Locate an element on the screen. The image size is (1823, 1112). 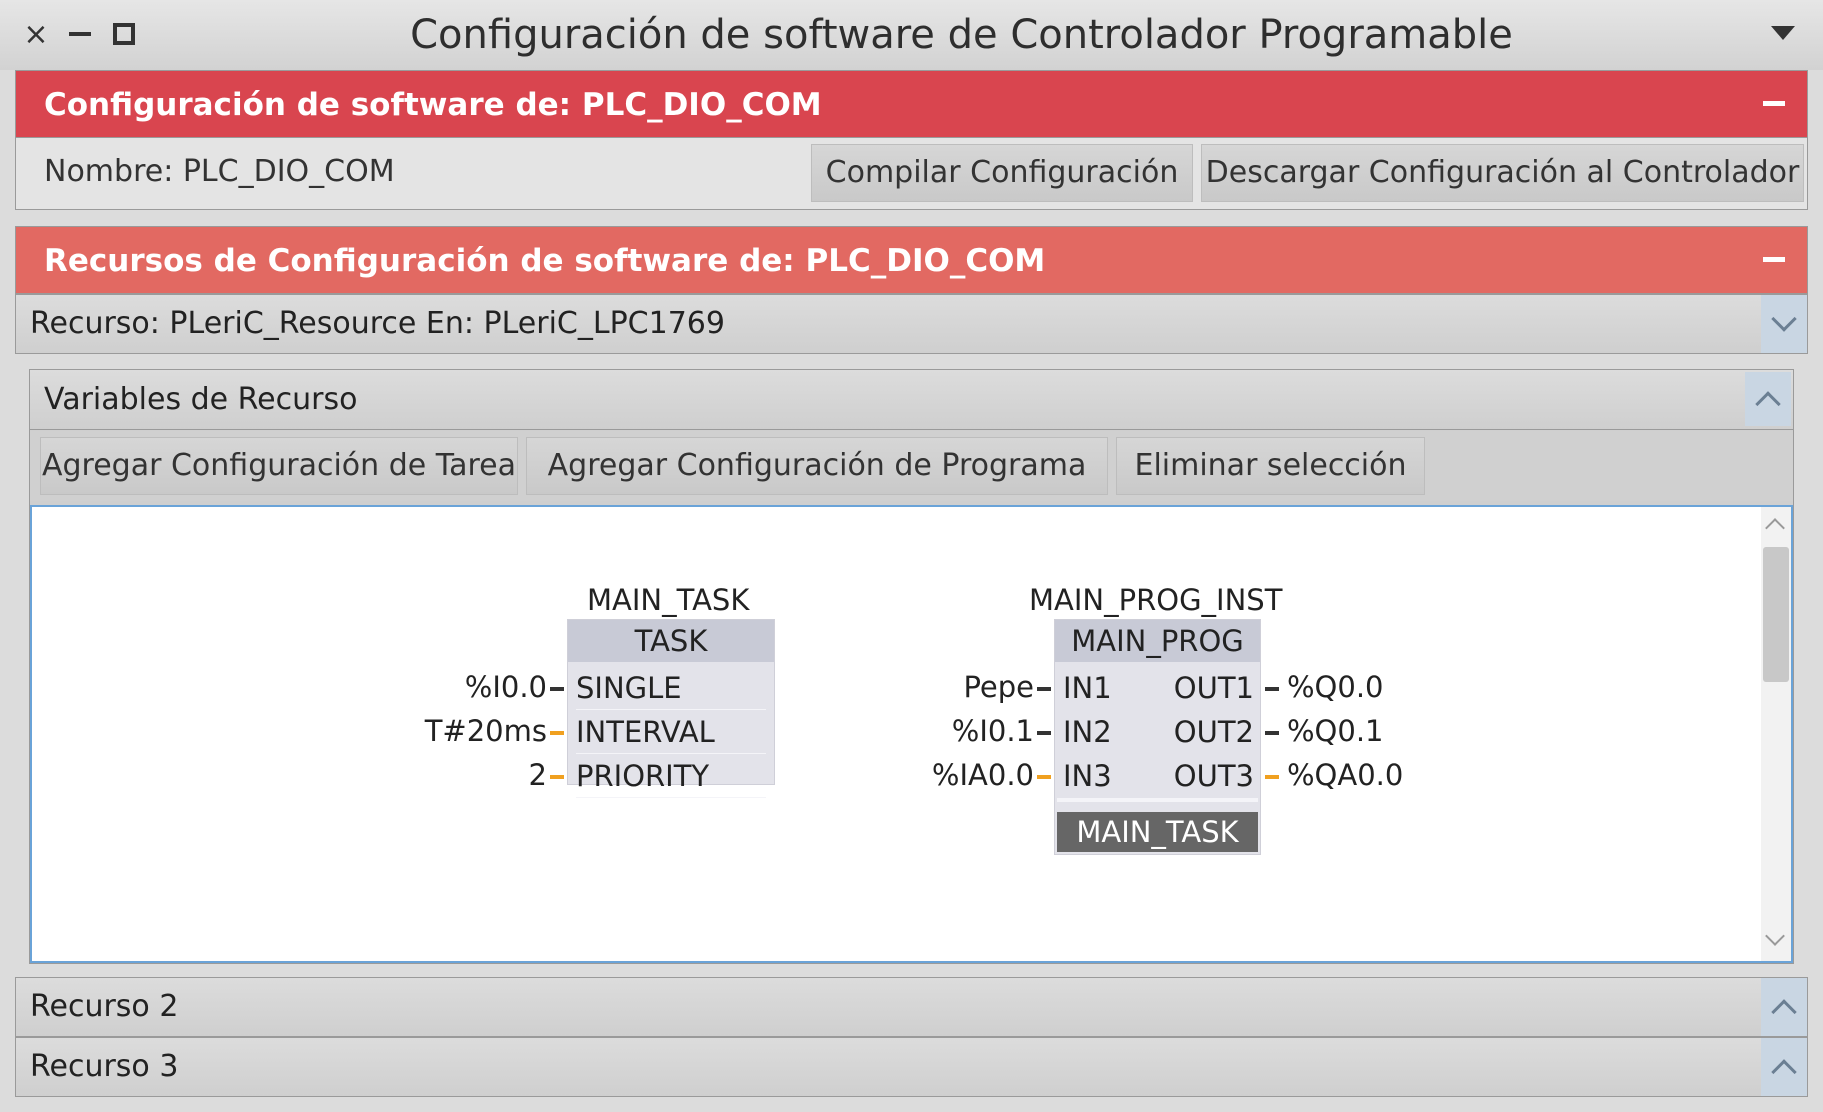
task-block: TASK SINGLE INTERVAL PRIORITY is located at coordinates (671, 708).